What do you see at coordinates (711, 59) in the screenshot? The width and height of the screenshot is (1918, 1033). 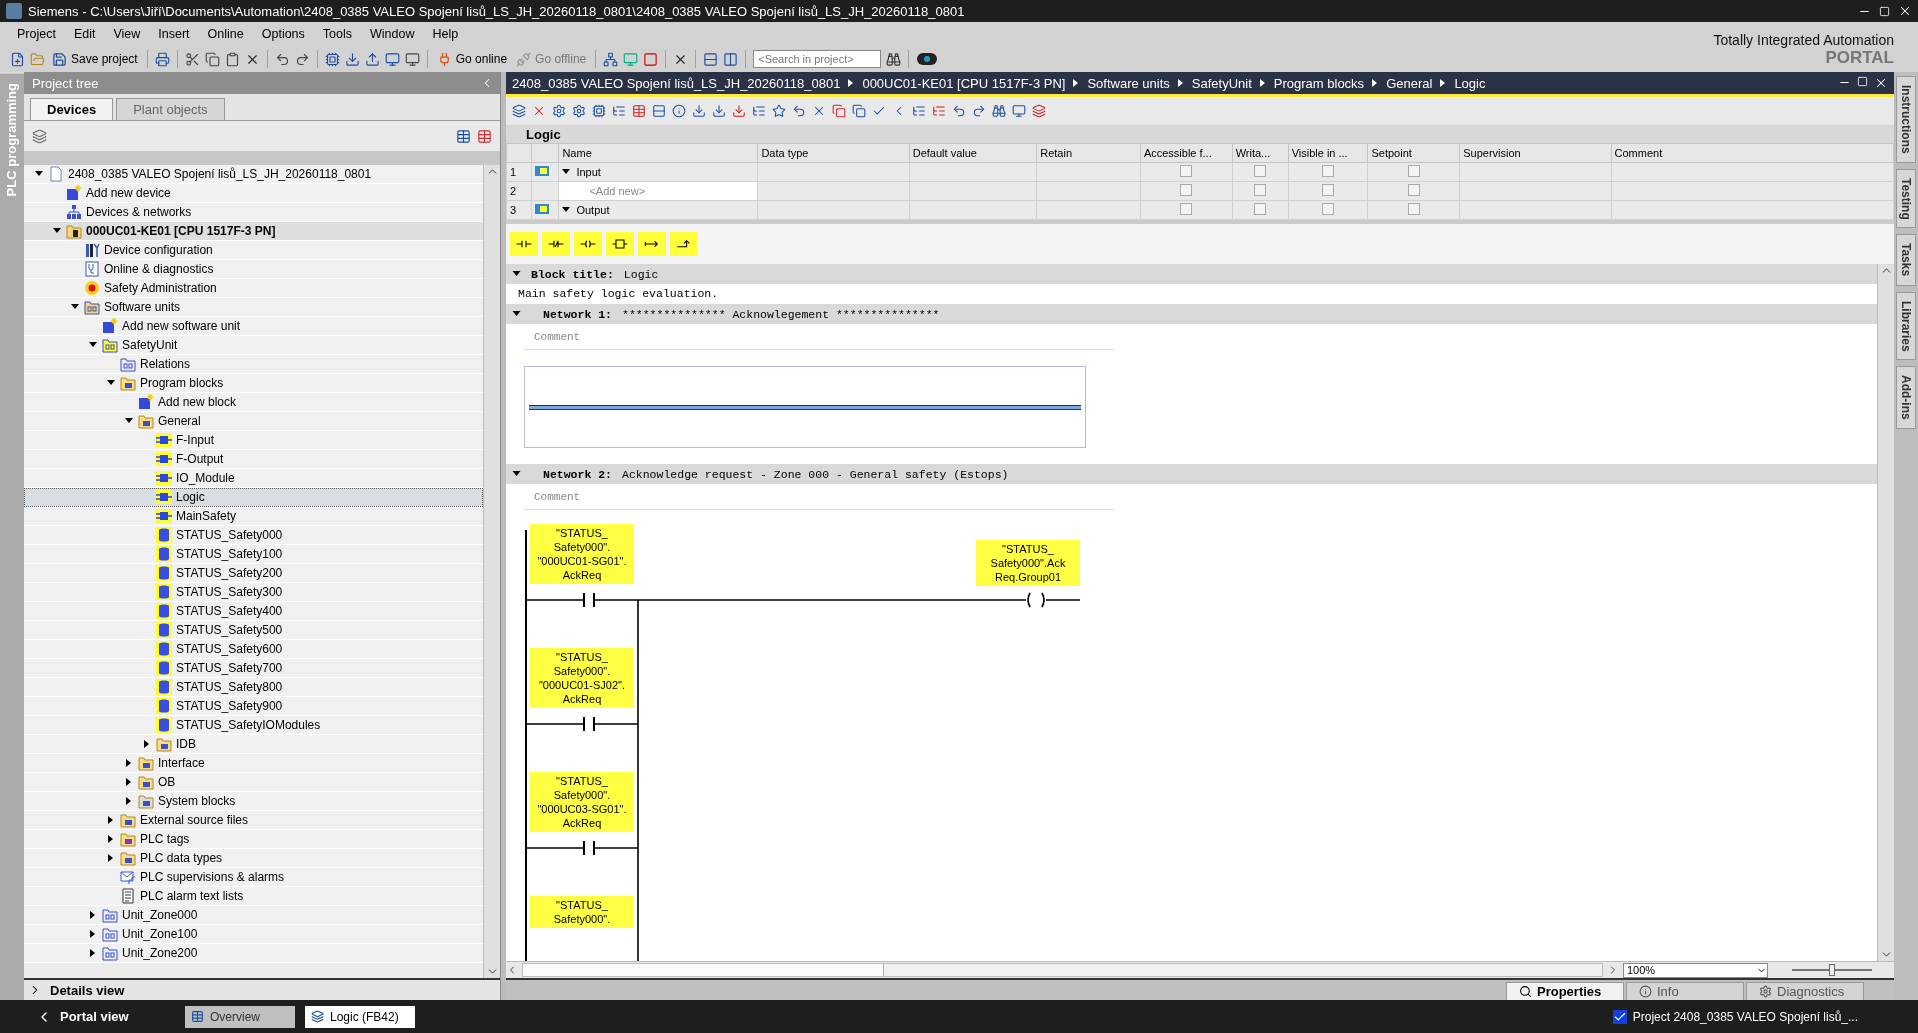 I see `split-horizontal-icon` at bounding box center [711, 59].